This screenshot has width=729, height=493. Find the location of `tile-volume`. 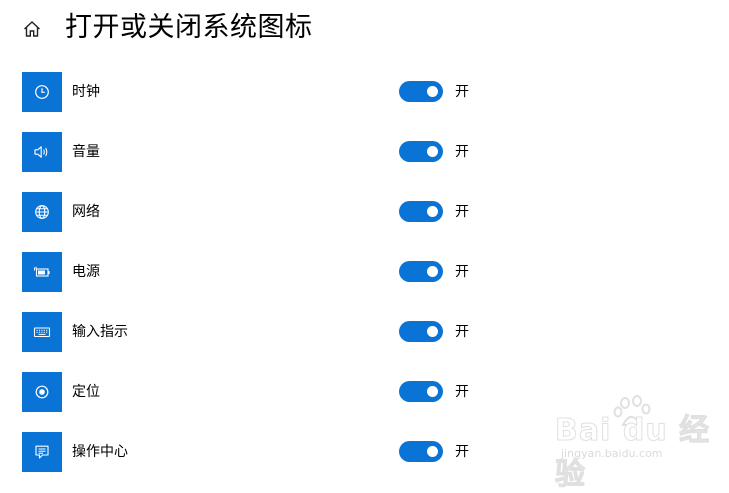

tile-volume is located at coordinates (42, 152).